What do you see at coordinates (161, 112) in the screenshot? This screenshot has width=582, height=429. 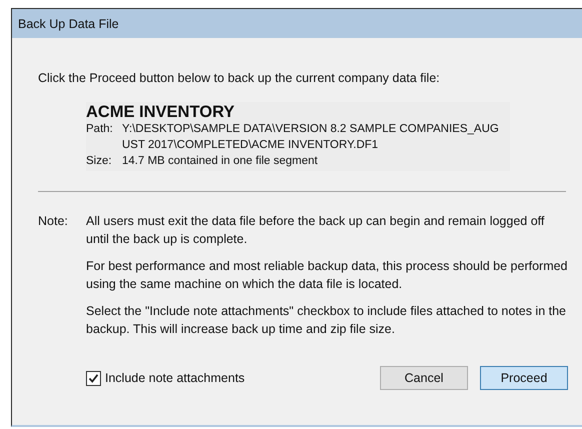 I see `company-name: ACME INVENTORY` at bounding box center [161, 112].